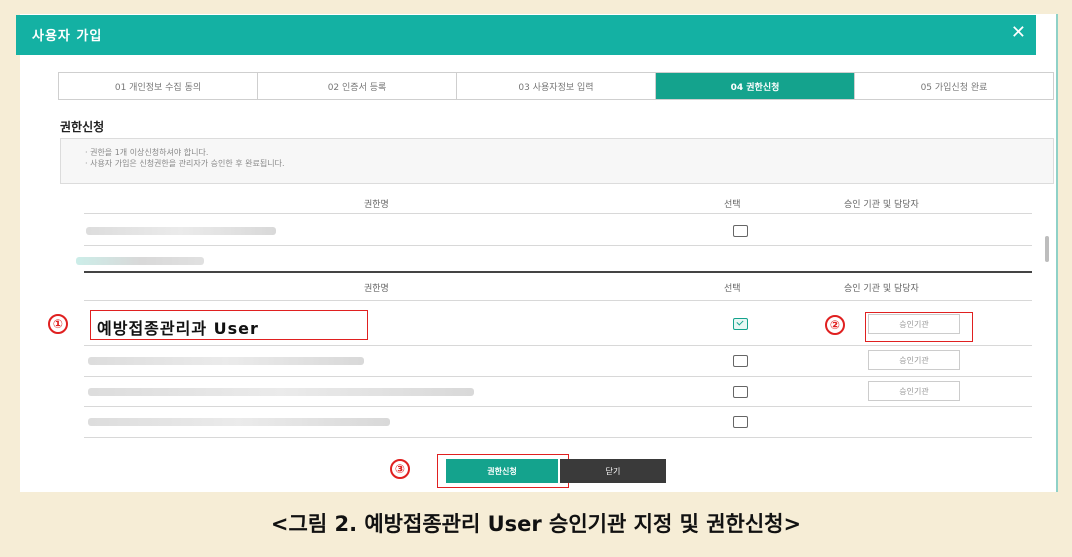 Image resolution: width=1072 pixels, height=557 pixels. What do you see at coordinates (158, 86) in the screenshot?
I see `step-1: 01 개인정보 수집 동의` at bounding box center [158, 86].